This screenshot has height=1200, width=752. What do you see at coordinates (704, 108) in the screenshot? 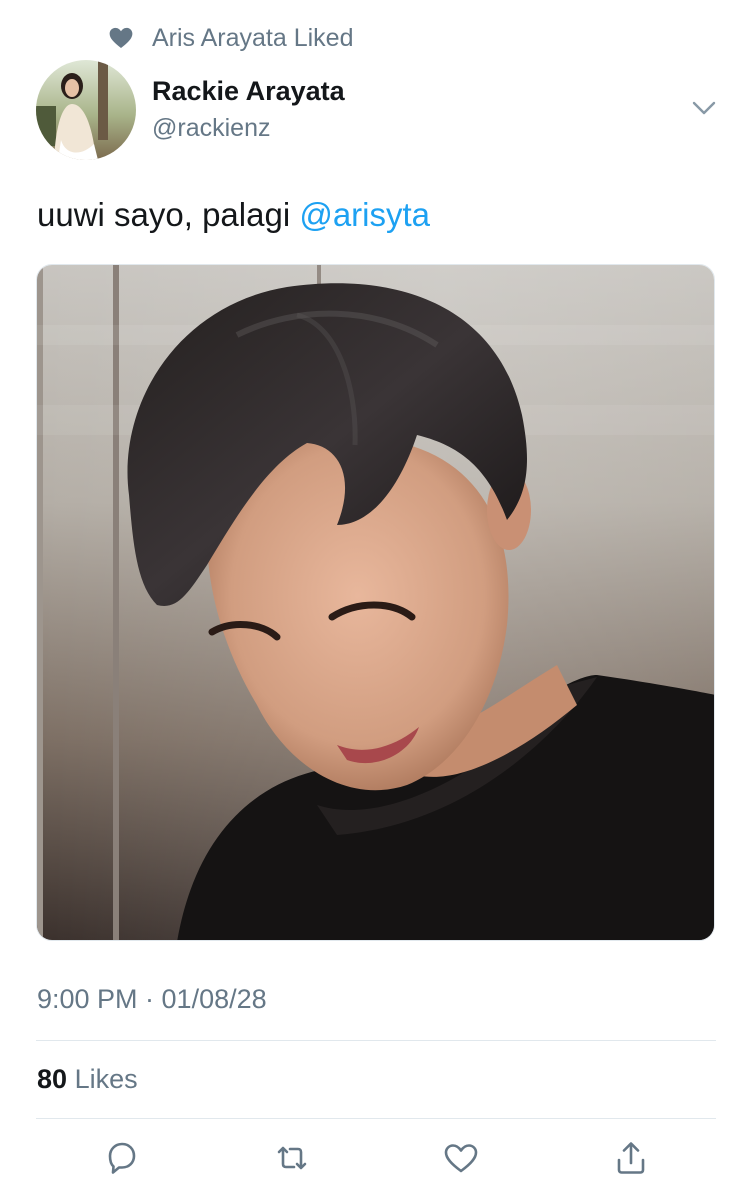
I see `chevron-down-icon` at bounding box center [704, 108].